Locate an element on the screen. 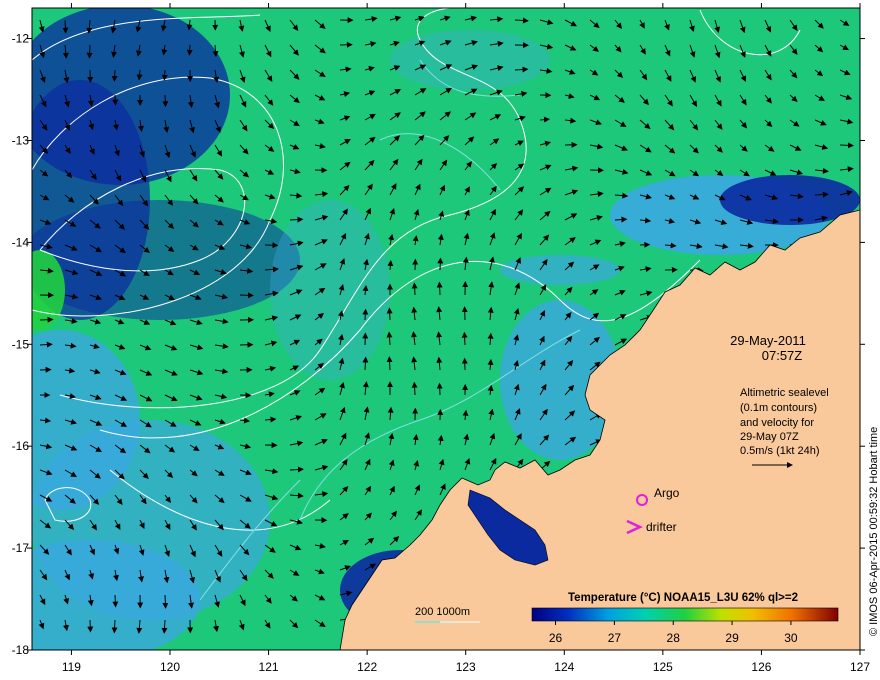 This screenshot has width=880, height=680. colorbar-tick-label: 29 is located at coordinates (732, 638).